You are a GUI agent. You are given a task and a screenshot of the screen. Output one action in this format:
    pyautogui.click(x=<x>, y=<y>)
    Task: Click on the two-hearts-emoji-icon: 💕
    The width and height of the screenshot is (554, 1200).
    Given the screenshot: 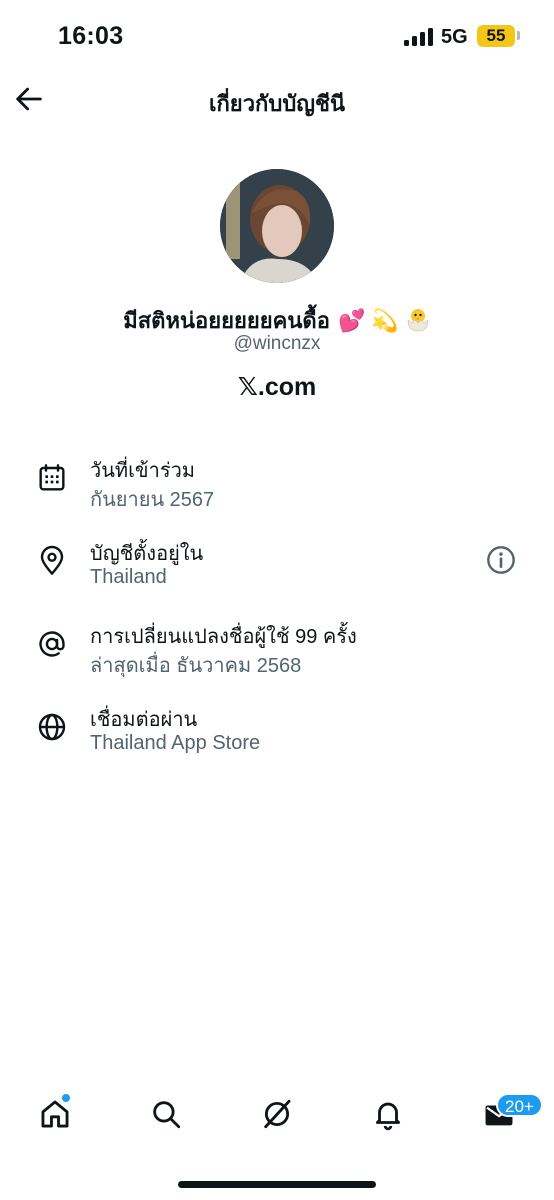 What is the action you would take?
    pyautogui.click(x=351, y=320)
    